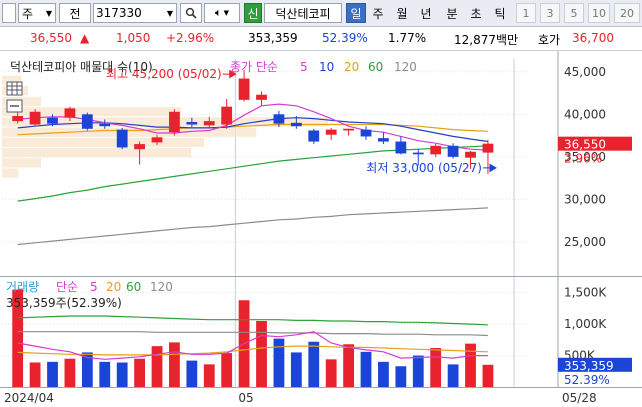  I want to click on x-axis-label: 05/28, so click(579, 398).